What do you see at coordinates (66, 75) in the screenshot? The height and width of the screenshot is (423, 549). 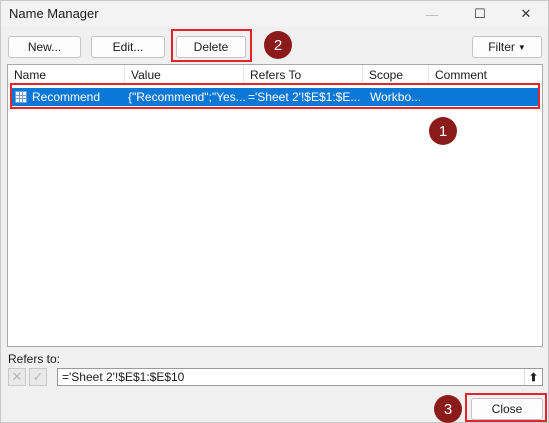 I see `column-header-name: Name` at bounding box center [66, 75].